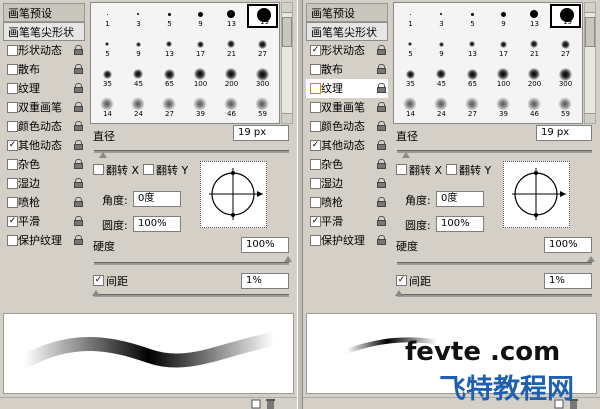 Image resolution: width=600 pixels, height=409 pixels. I want to click on hardness-slider, so click(191, 263).